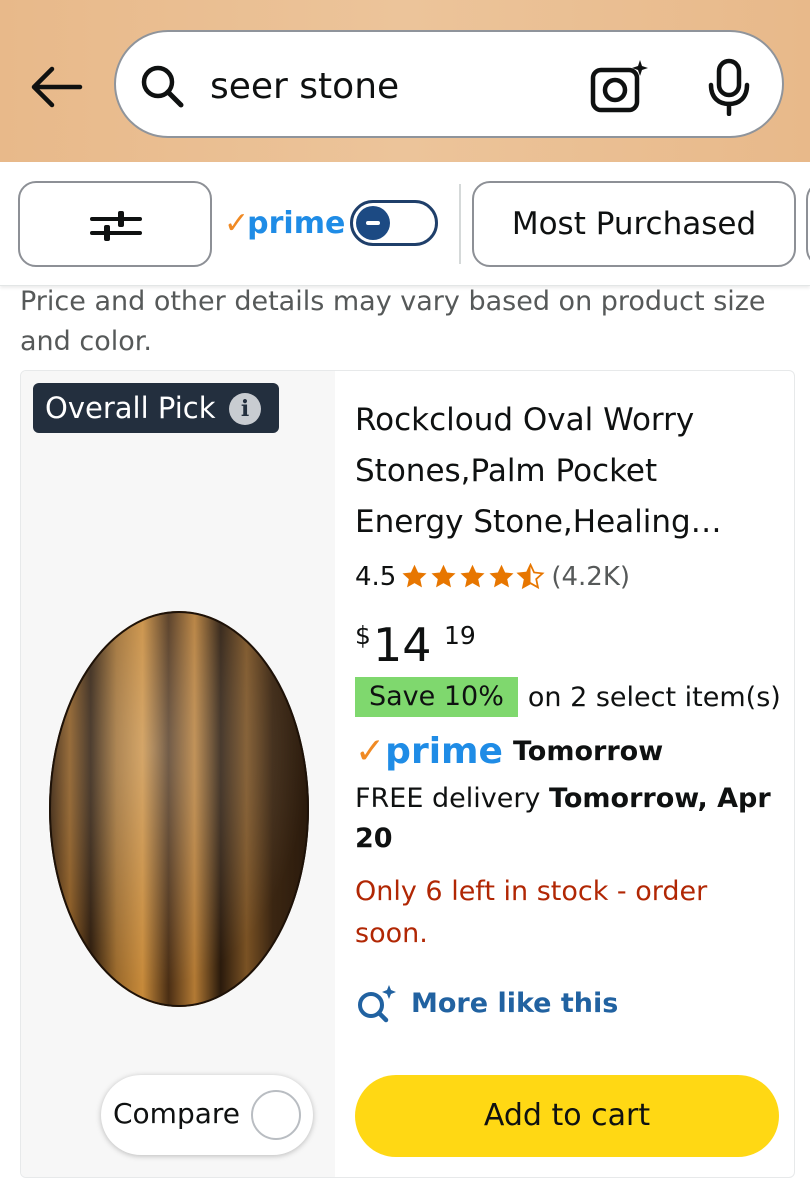 This screenshot has height=1200, width=810. Describe the element at coordinates (373, 223) in the screenshot. I see `toggle-knob` at that location.